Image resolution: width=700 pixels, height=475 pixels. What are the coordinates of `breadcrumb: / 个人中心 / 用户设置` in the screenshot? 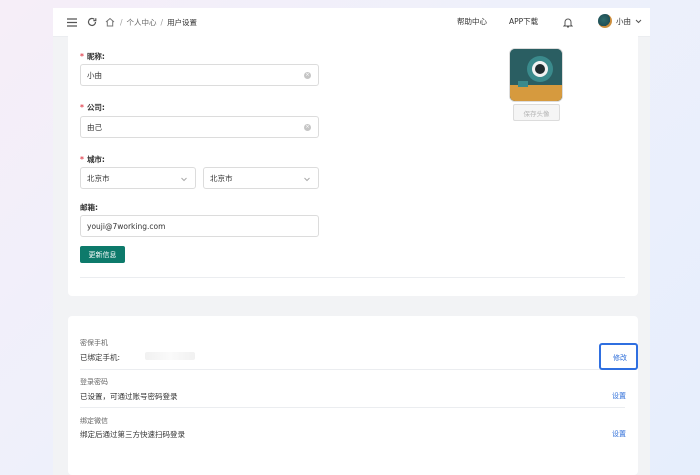 It's located at (150, 22).